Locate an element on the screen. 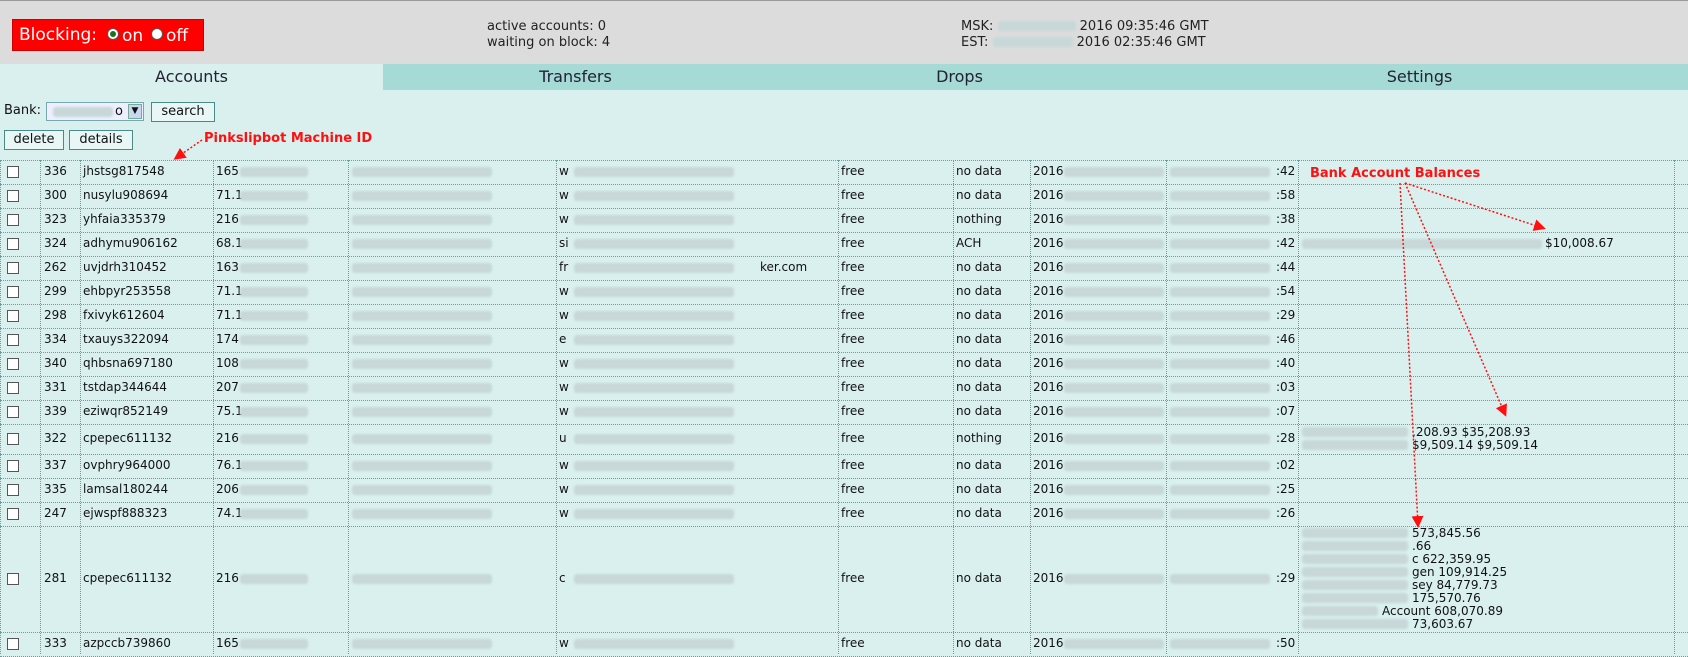  ip-address: 216 is located at coordinates (227, 219).